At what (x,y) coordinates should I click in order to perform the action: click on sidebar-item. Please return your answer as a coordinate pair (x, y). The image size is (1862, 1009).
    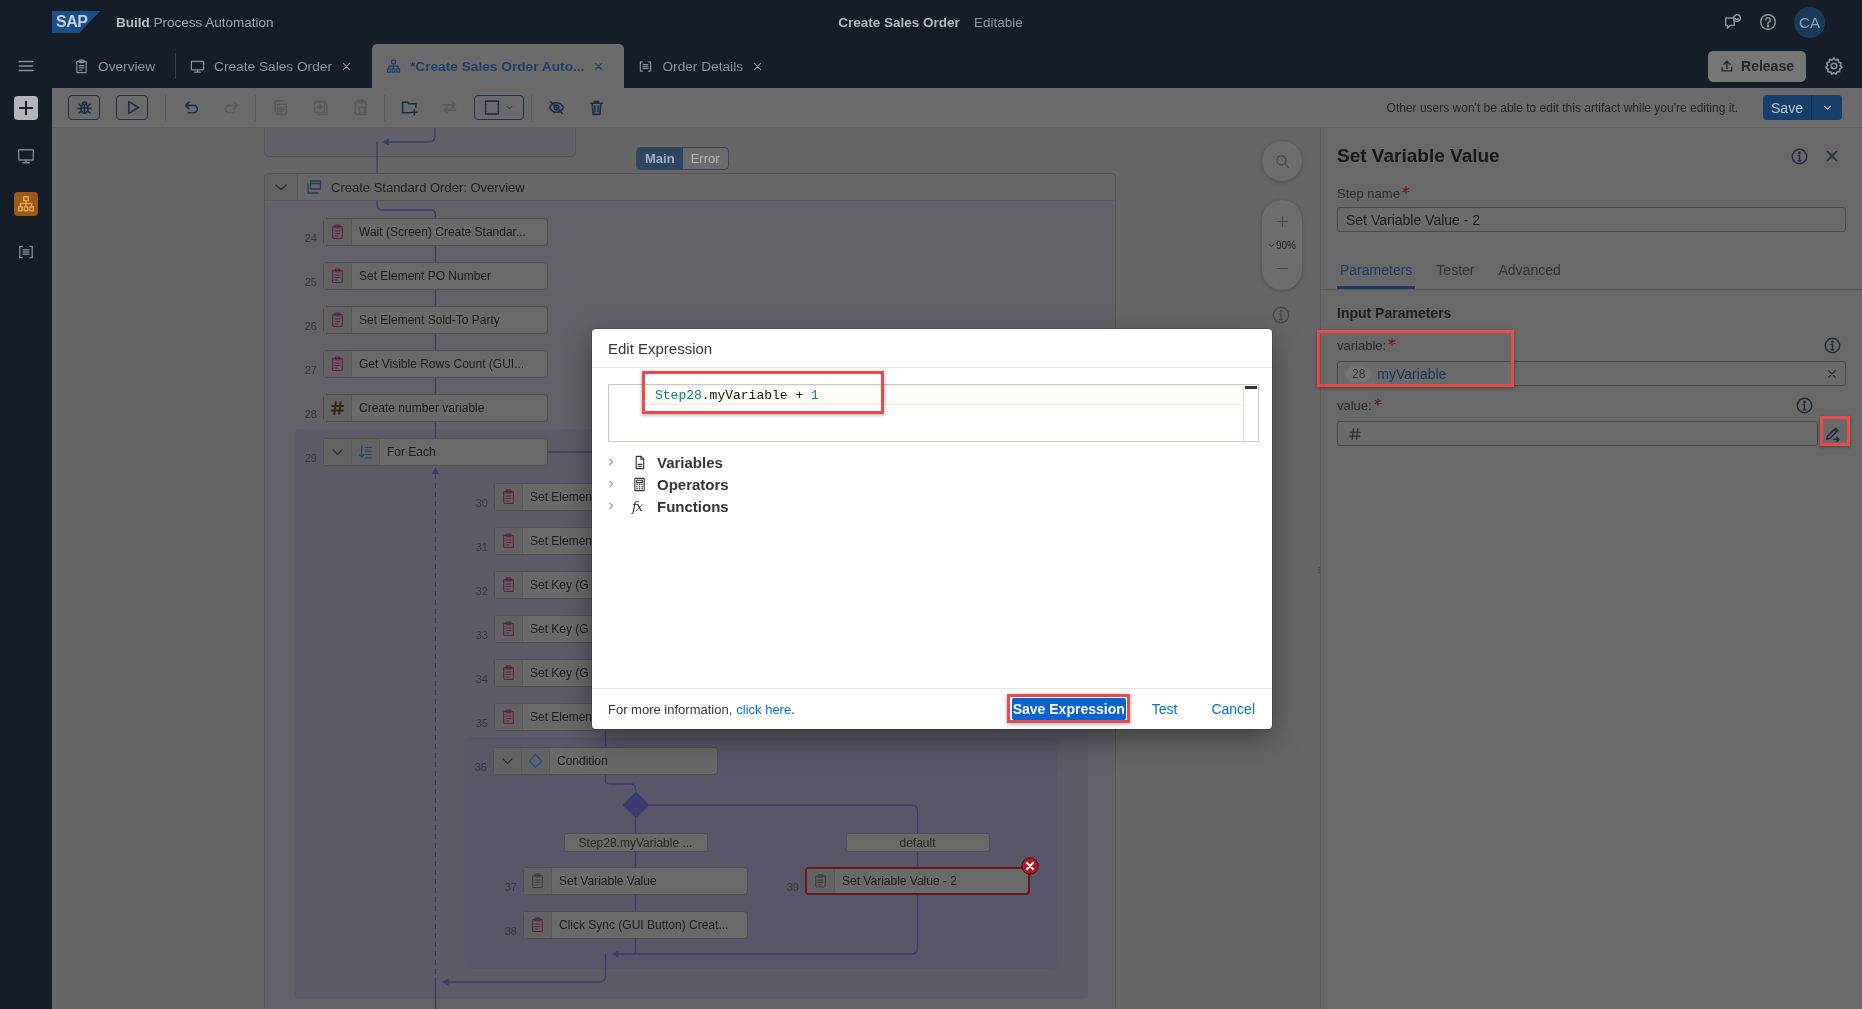
    Looking at the image, I should click on (26, 204).